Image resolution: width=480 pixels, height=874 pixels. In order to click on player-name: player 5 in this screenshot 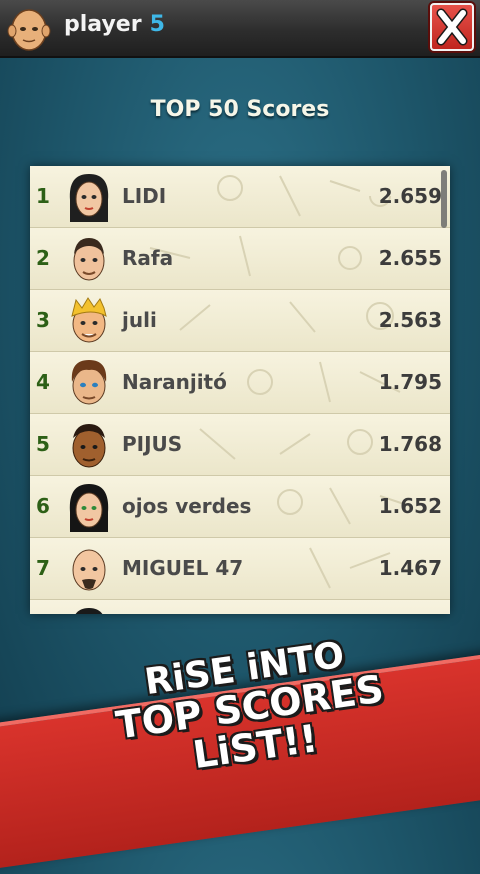, I will do `click(114, 24)`.